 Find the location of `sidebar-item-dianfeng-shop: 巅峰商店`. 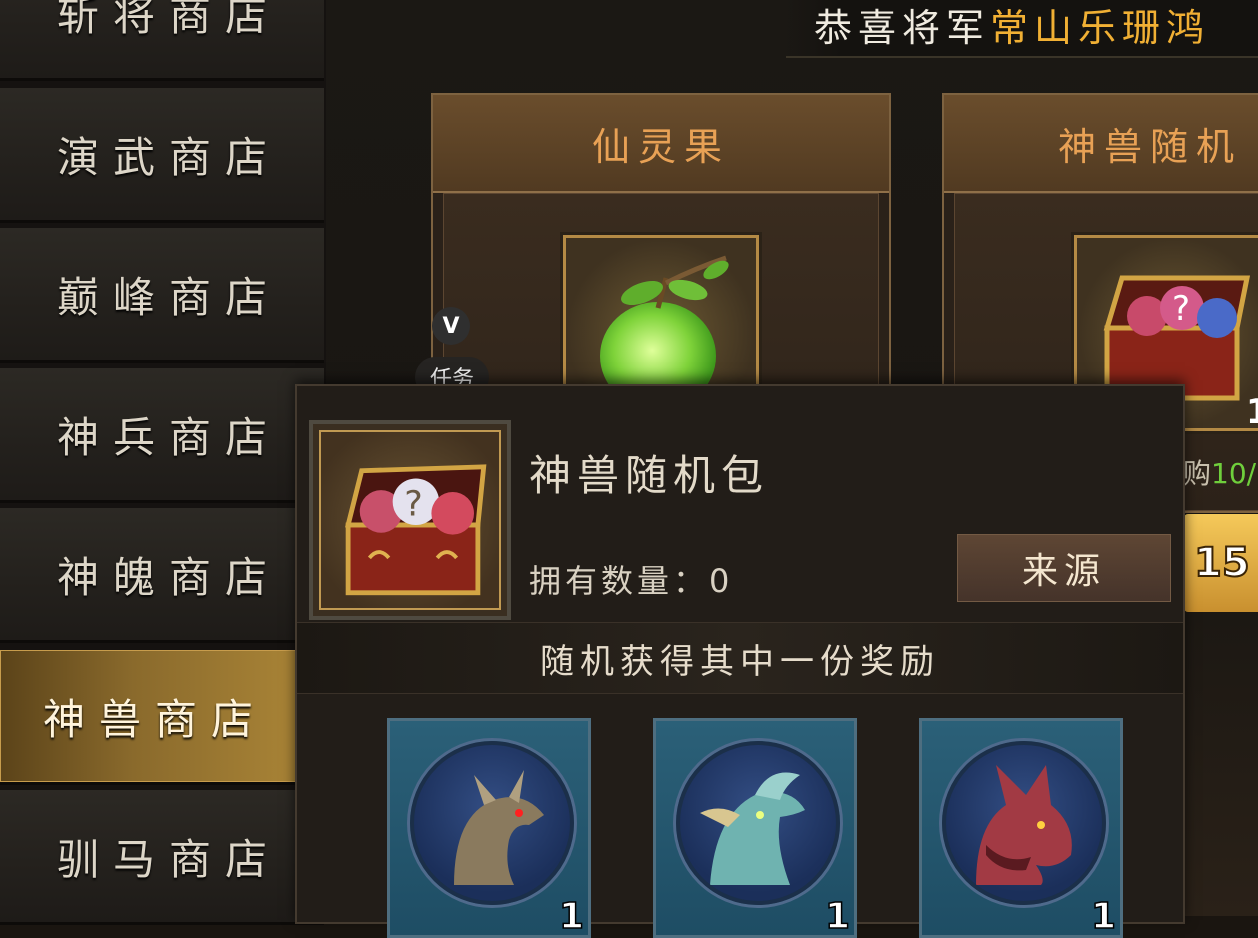

sidebar-item-dianfeng-shop: 巅峰商店 is located at coordinates (162, 295).